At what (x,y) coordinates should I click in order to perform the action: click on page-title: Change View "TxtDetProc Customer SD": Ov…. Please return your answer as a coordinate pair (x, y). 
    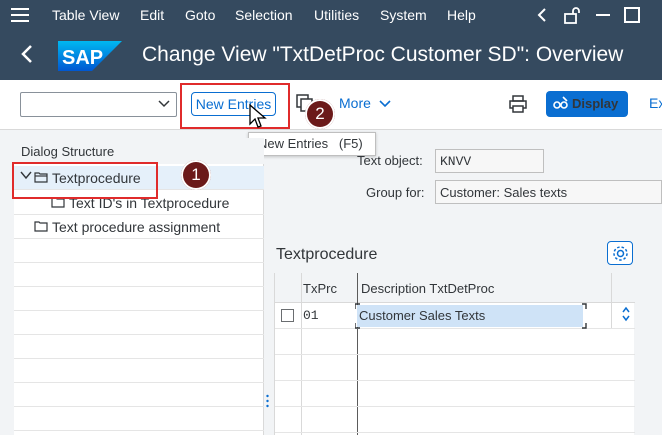
    Looking at the image, I should click on (383, 54).